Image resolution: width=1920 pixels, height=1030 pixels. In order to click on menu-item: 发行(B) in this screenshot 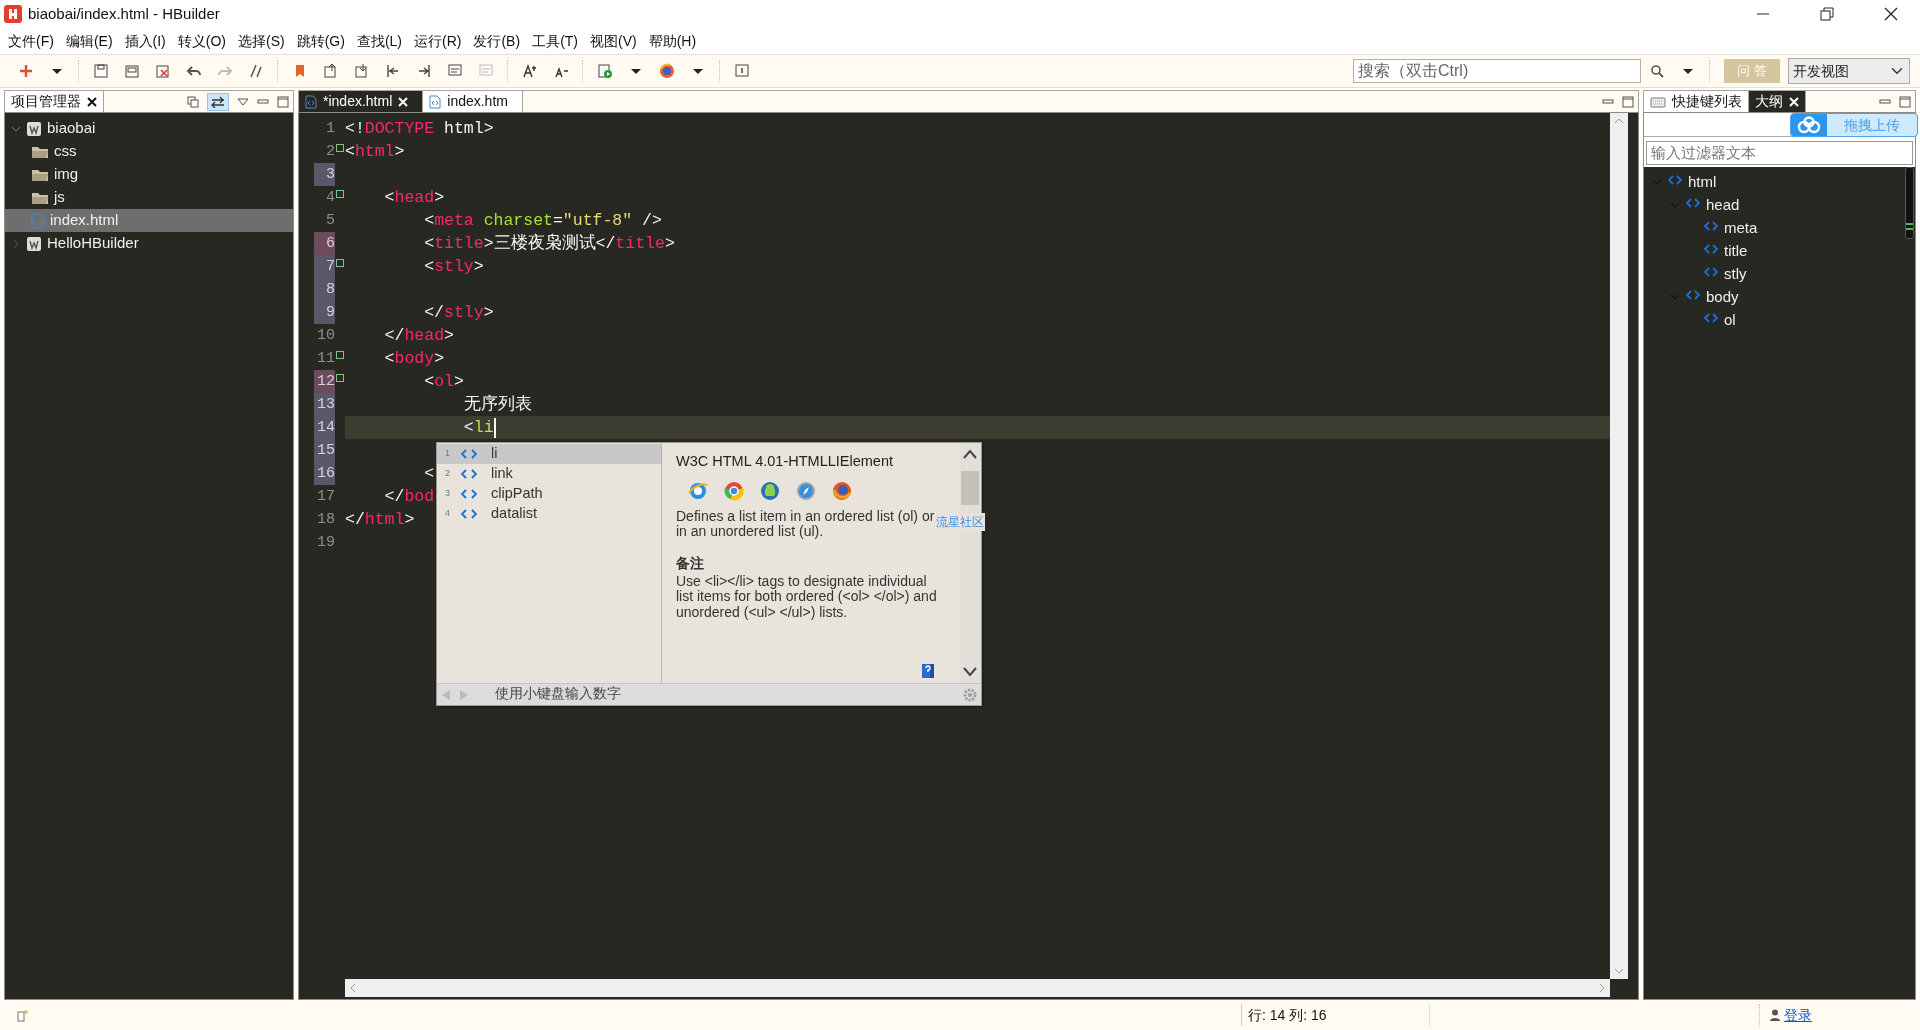, I will do `click(497, 41)`.